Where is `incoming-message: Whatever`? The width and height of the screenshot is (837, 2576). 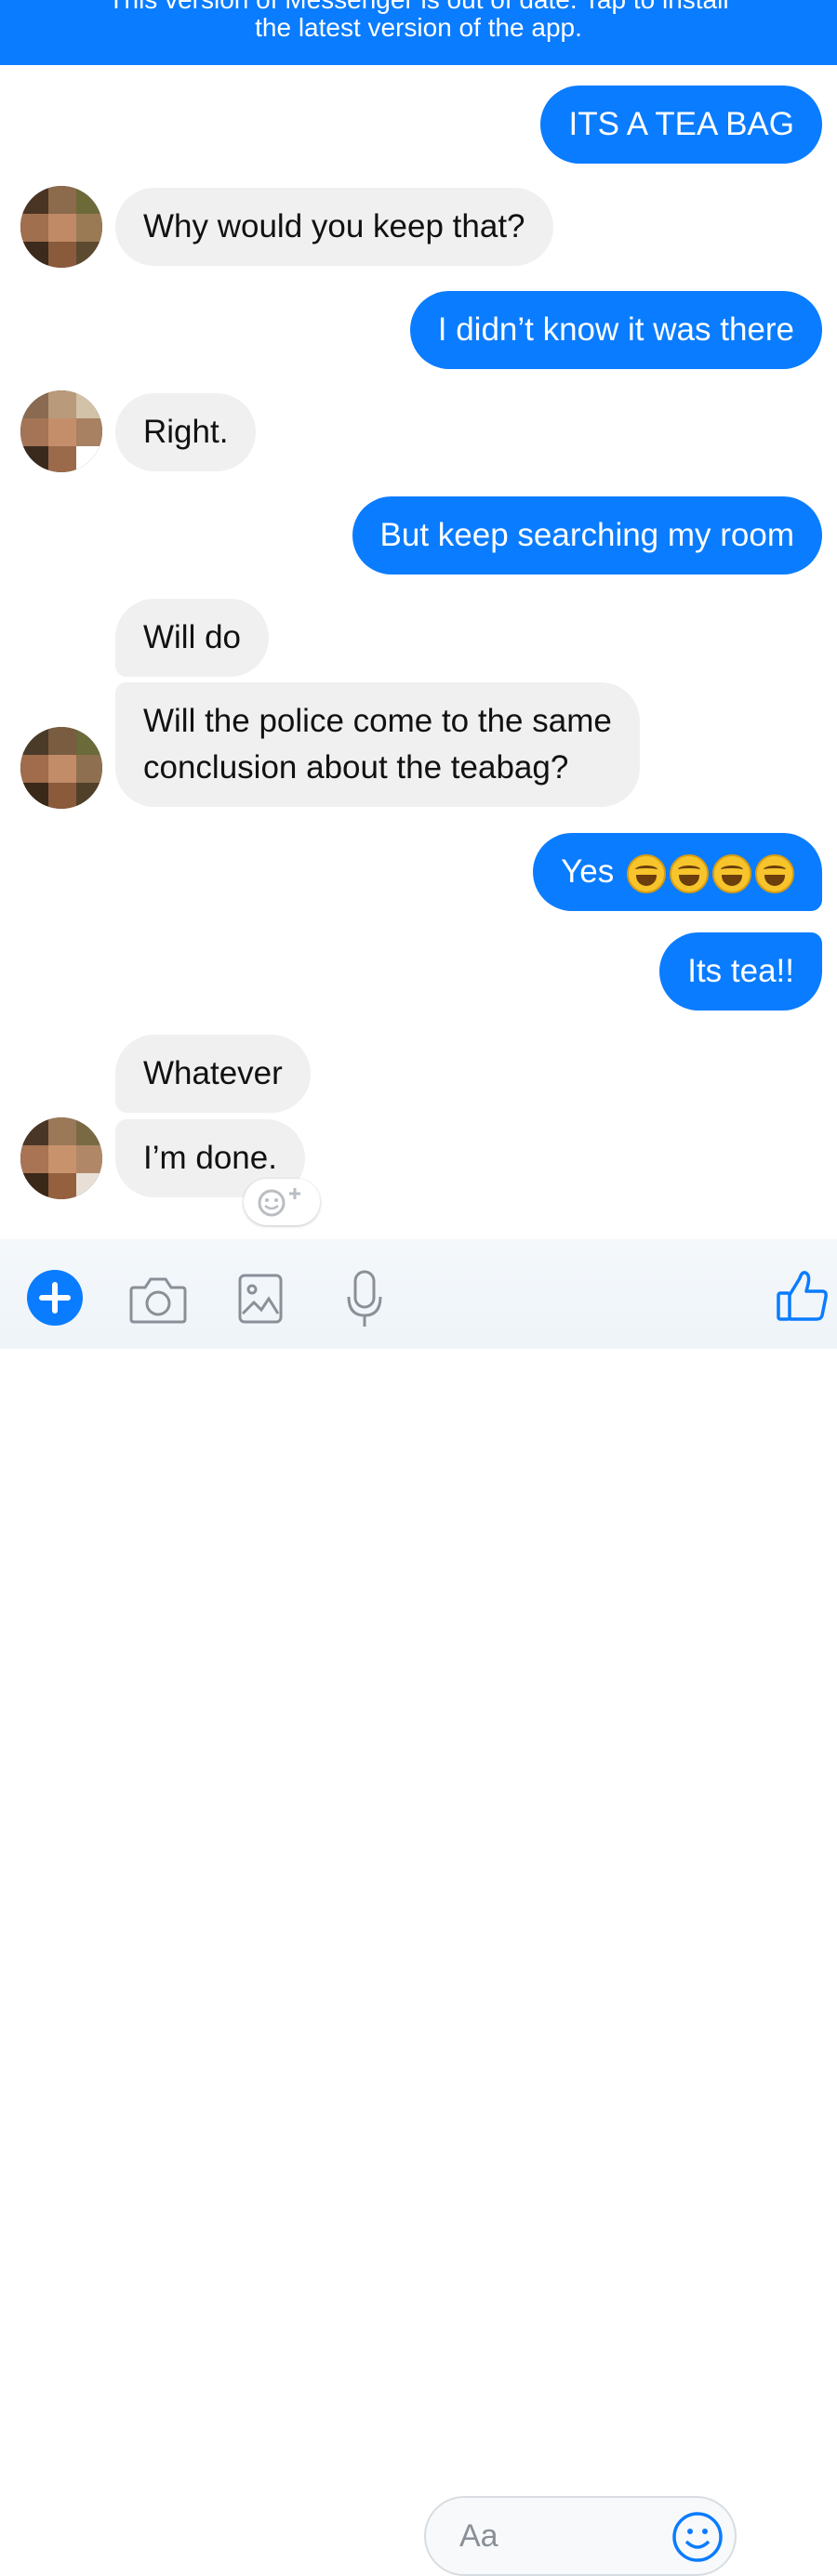
incoming-message: Whatever is located at coordinates (213, 1074).